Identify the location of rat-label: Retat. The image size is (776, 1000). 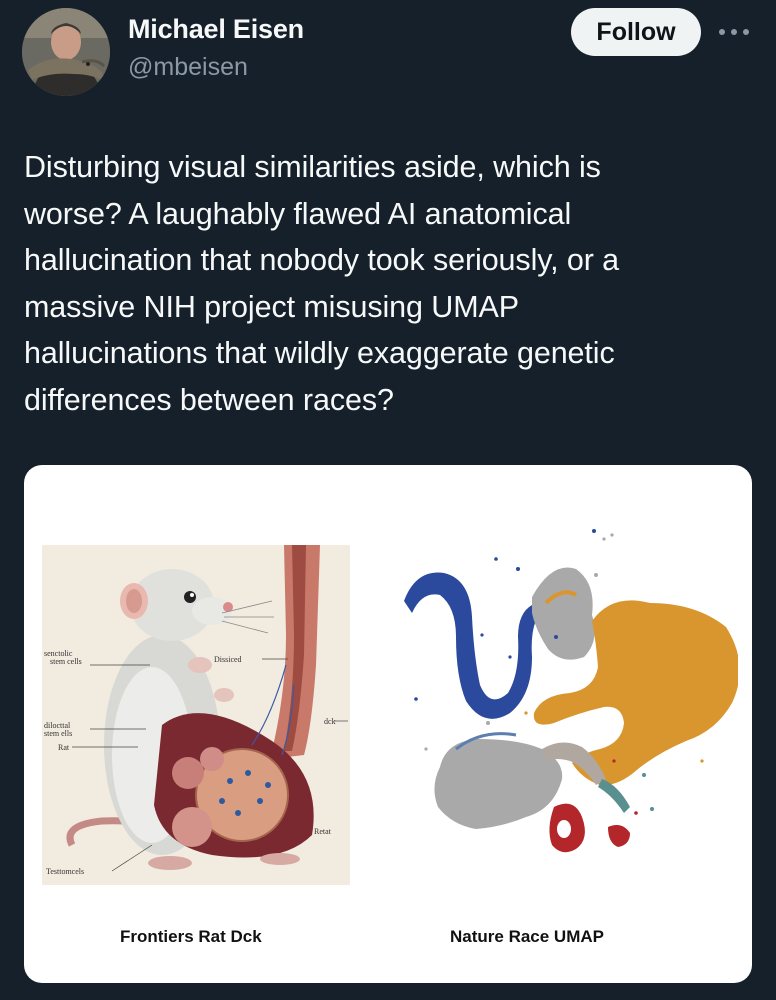
(322, 831).